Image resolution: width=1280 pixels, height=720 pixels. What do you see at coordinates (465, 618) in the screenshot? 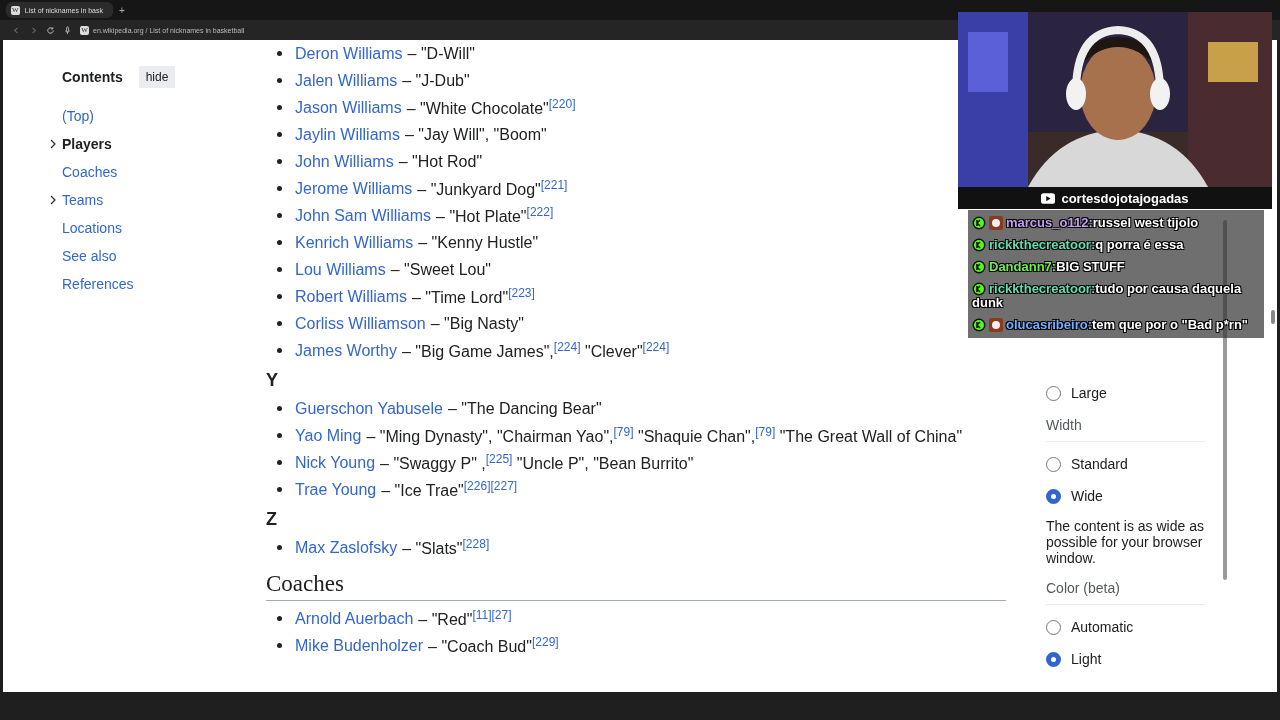
I see `nickname-text: – "Red"$^{[11][27]}$` at bounding box center [465, 618].